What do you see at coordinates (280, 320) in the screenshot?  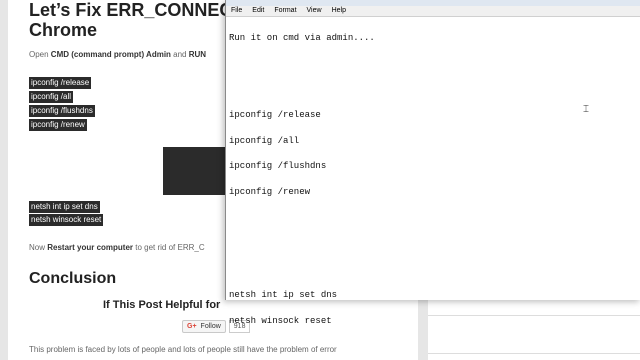 I see `editor-line: netsh winsock reset` at bounding box center [280, 320].